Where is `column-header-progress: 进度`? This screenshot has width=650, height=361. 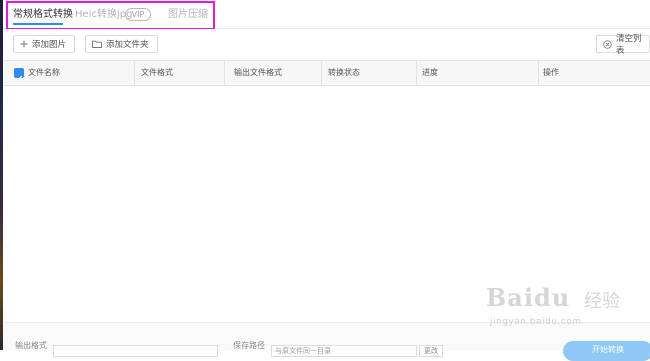
column-header-progress: 进度 is located at coordinates (430, 72).